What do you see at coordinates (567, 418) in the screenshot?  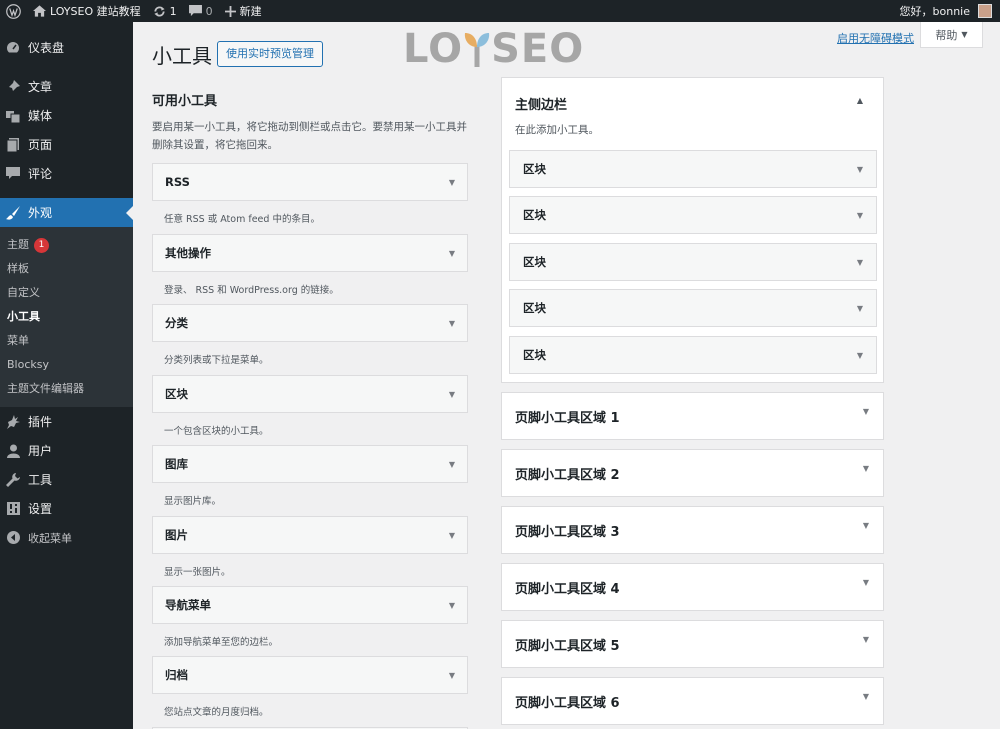 I see `footer-area-title: 页脚小工具区域 1` at bounding box center [567, 418].